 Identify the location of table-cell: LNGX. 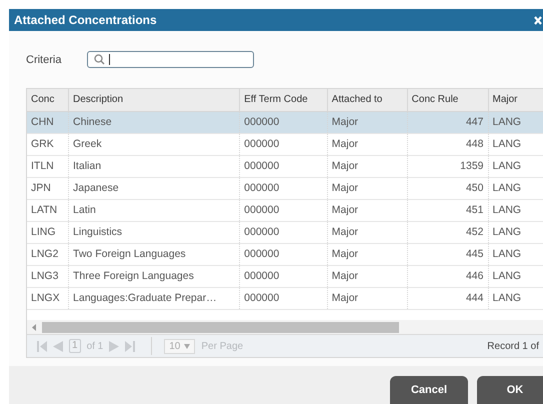
(48, 298).